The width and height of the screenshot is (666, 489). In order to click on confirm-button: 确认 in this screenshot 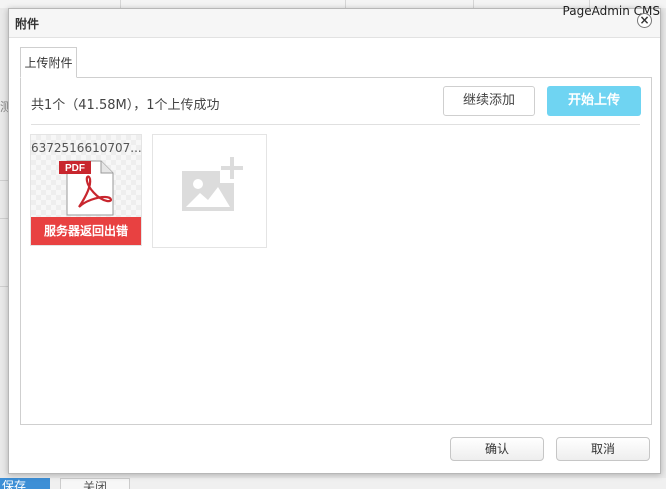, I will do `click(497, 449)`.